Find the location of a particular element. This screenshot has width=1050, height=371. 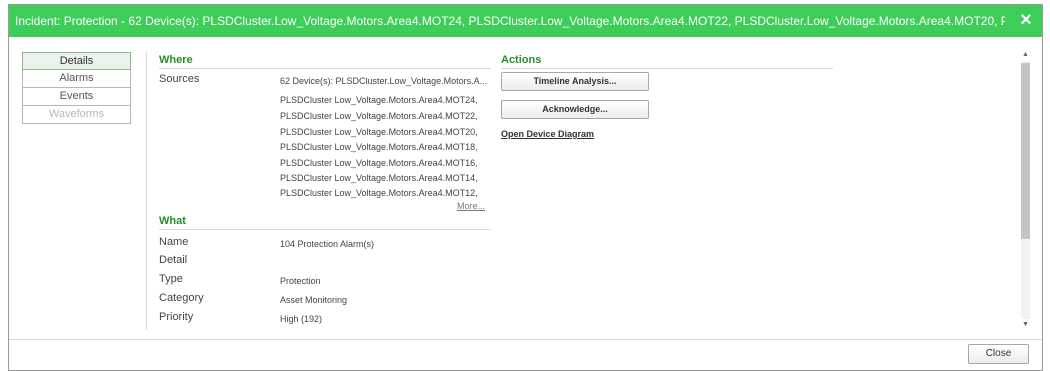

detail-label: Detail is located at coordinates (173, 260).